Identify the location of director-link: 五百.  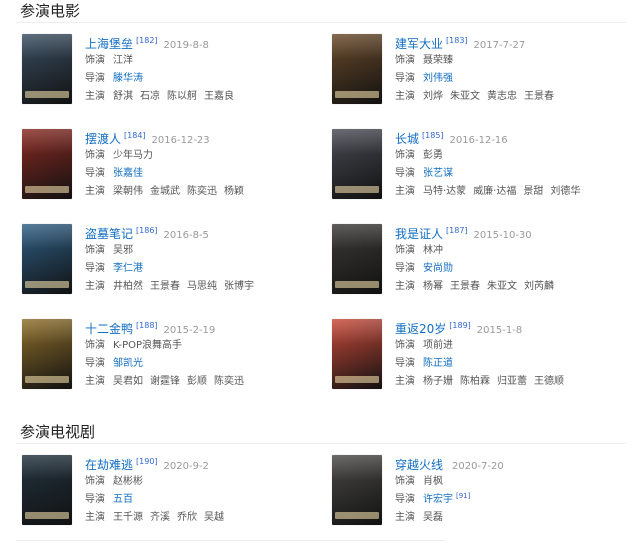
(123, 499).